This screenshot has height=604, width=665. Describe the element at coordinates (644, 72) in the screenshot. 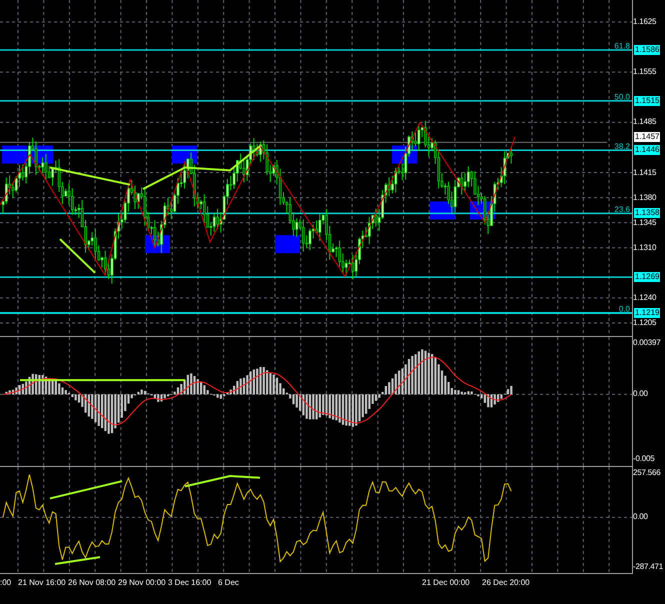

I see `price-scale-label: 1.1555` at that location.